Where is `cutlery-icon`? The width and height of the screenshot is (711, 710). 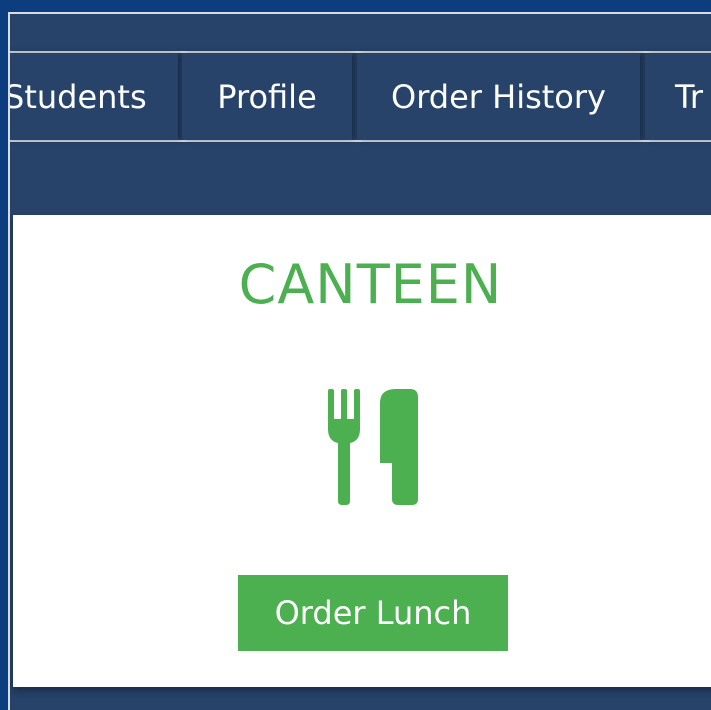
cutlery-icon is located at coordinates (373, 447).